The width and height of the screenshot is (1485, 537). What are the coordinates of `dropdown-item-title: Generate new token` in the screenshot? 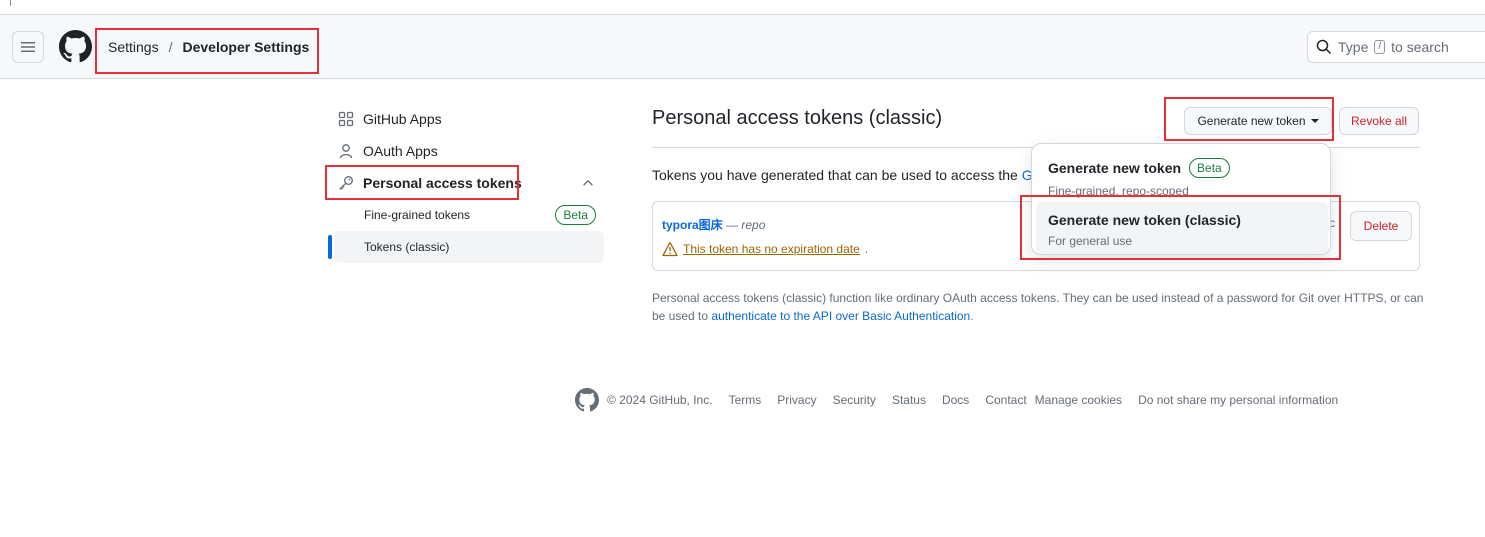 It's located at (1115, 168).